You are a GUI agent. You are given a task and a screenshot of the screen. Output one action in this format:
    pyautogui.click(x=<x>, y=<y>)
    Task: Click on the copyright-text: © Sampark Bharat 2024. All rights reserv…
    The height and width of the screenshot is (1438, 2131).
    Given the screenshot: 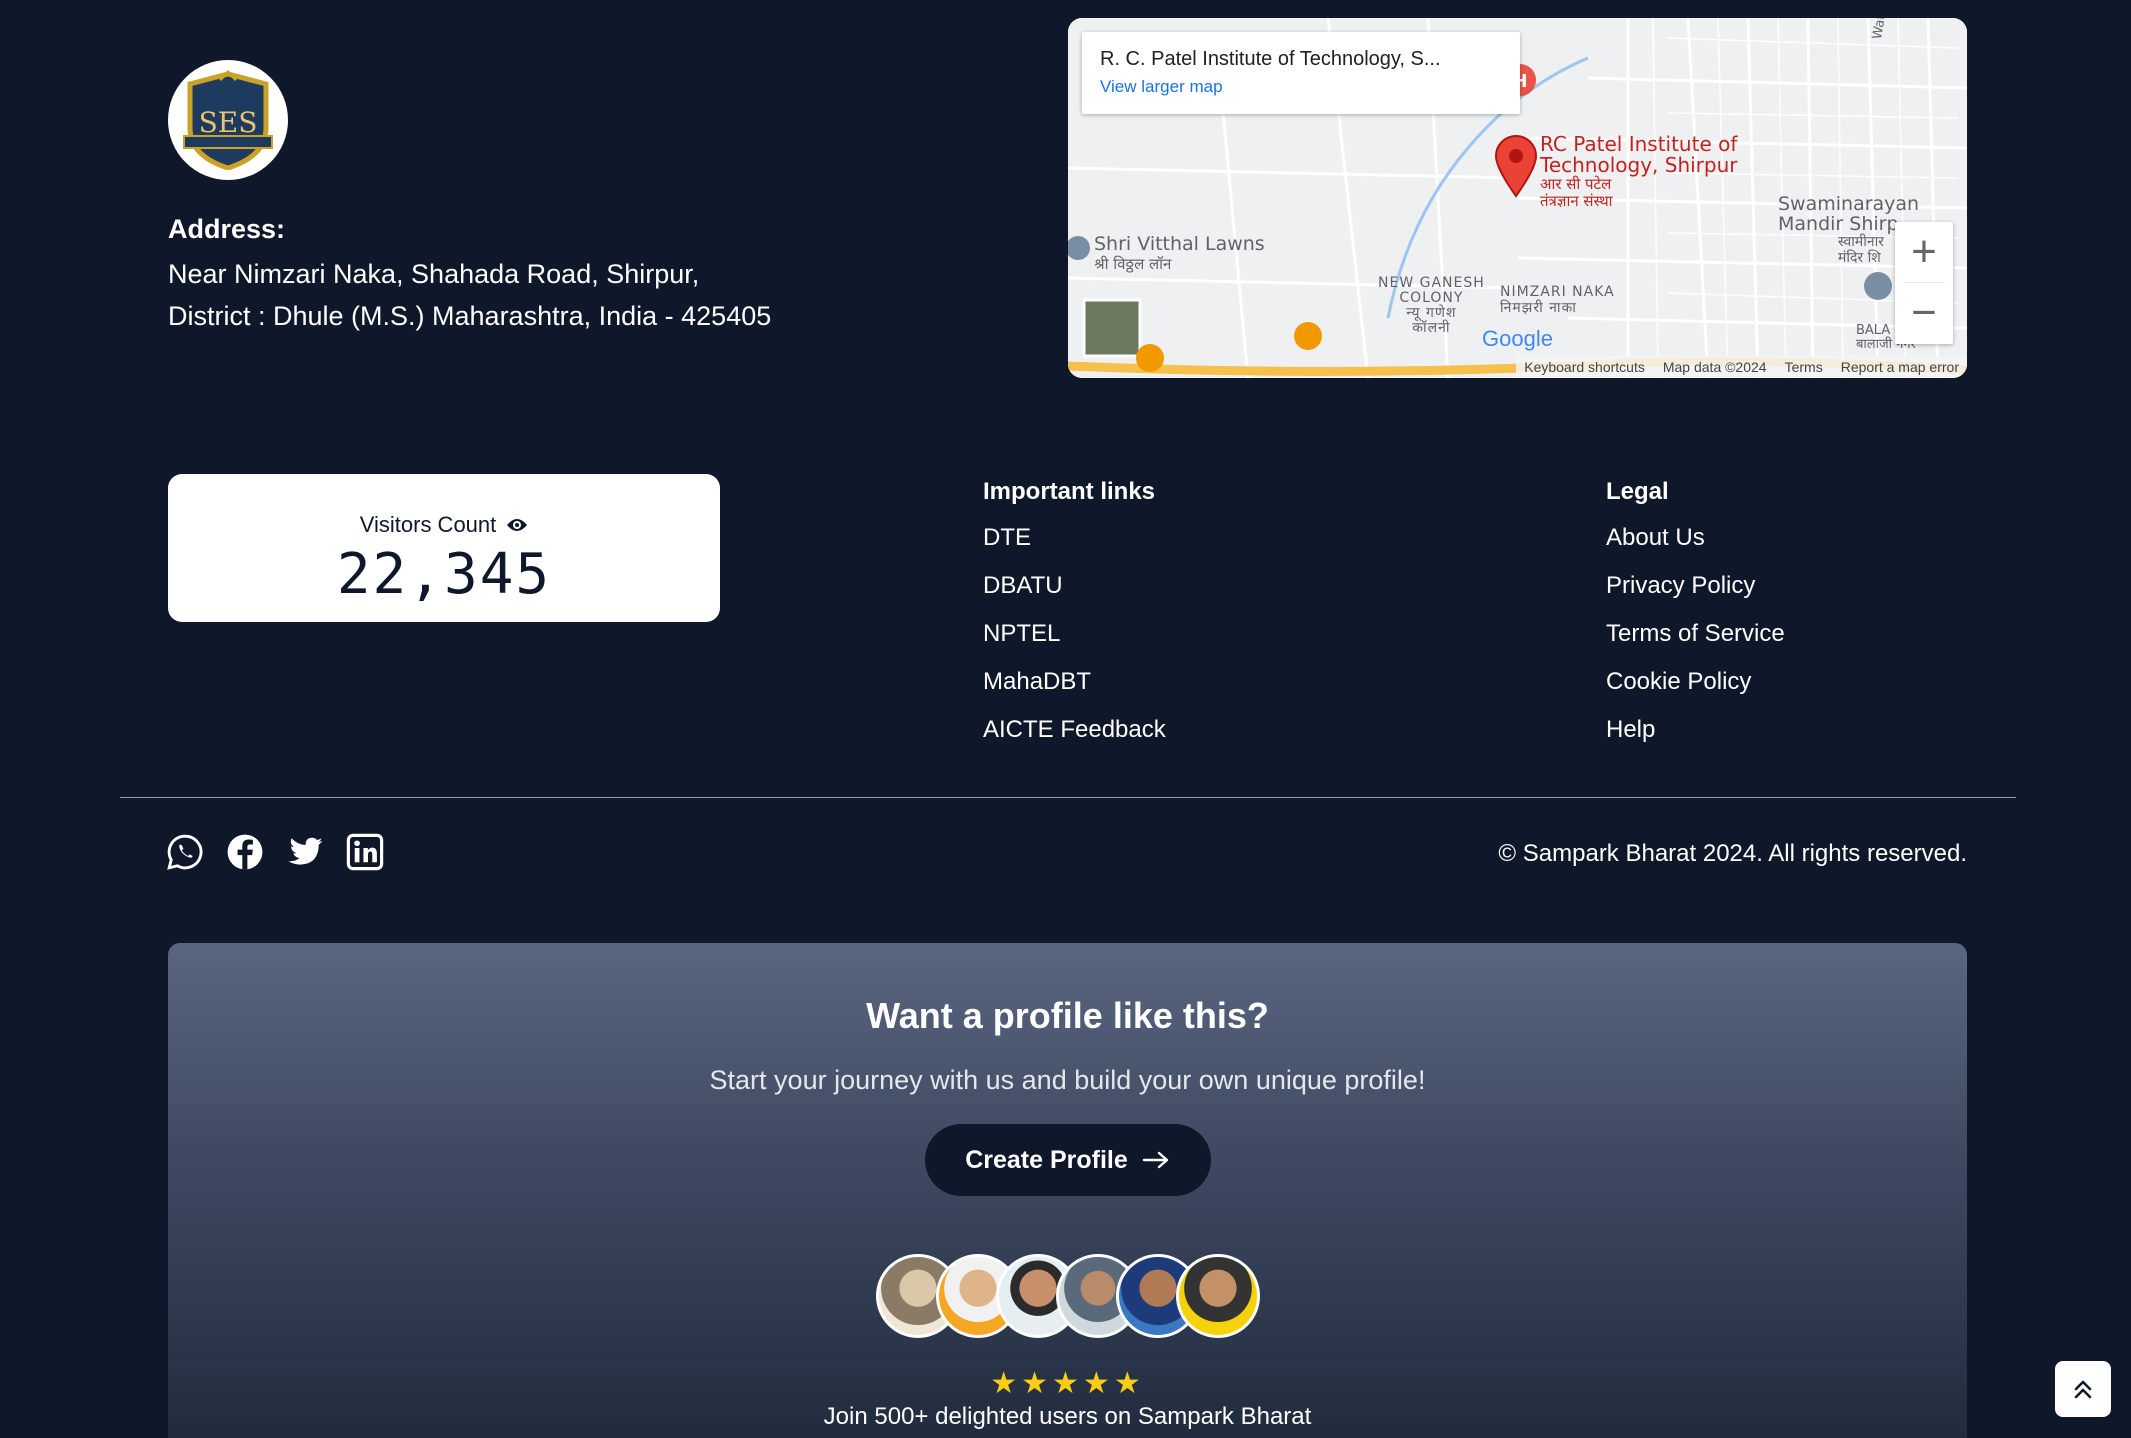 What is the action you would take?
    pyautogui.click(x=1732, y=853)
    